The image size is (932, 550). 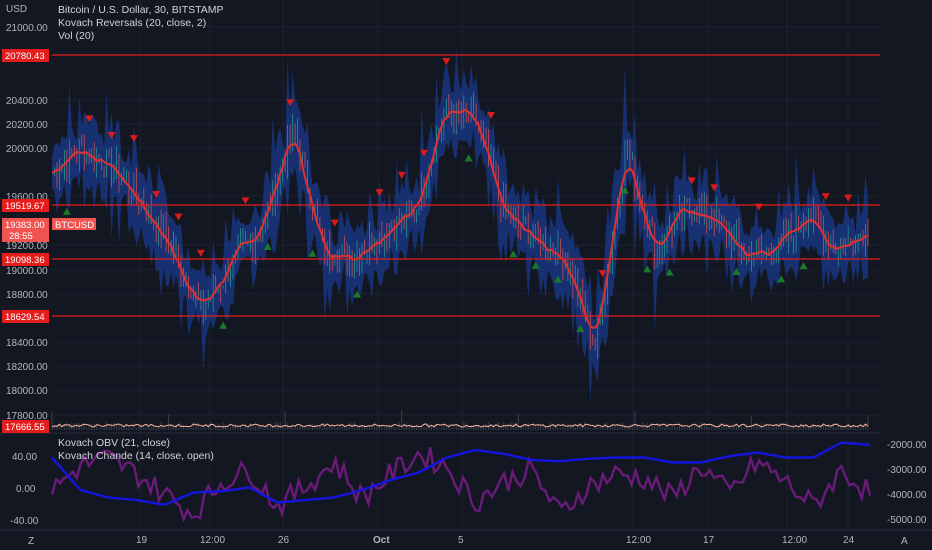 I want to click on price-tick: 18400.00, so click(x=27, y=343).